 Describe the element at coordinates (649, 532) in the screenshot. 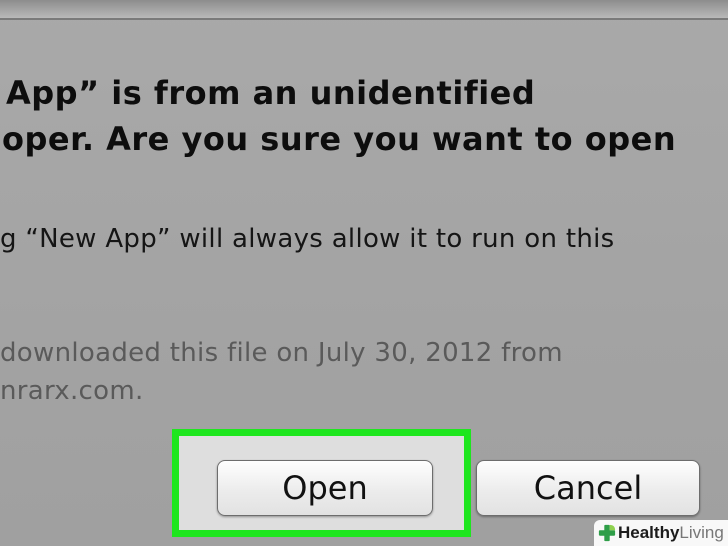

I see `watermark-brand-bold: Healthy` at that location.